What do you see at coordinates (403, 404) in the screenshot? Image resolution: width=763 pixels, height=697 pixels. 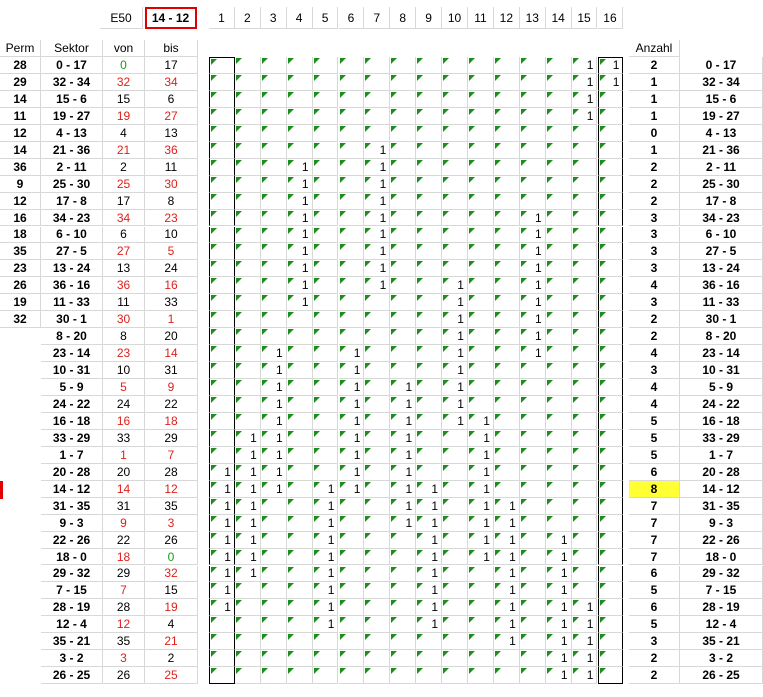 I see `grid-cell-col-8: 1` at bounding box center [403, 404].